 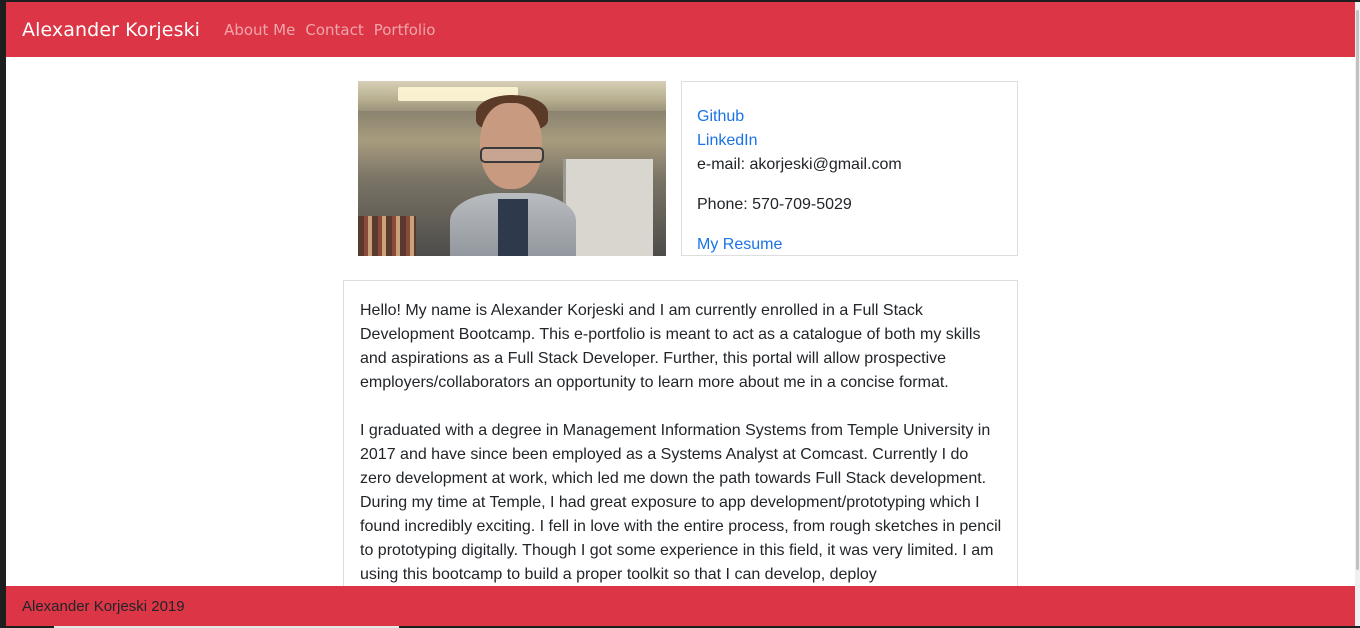 What do you see at coordinates (774, 204) in the screenshot?
I see `phone-text: Phone: 570-709-5029` at bounding box center [774, 204].